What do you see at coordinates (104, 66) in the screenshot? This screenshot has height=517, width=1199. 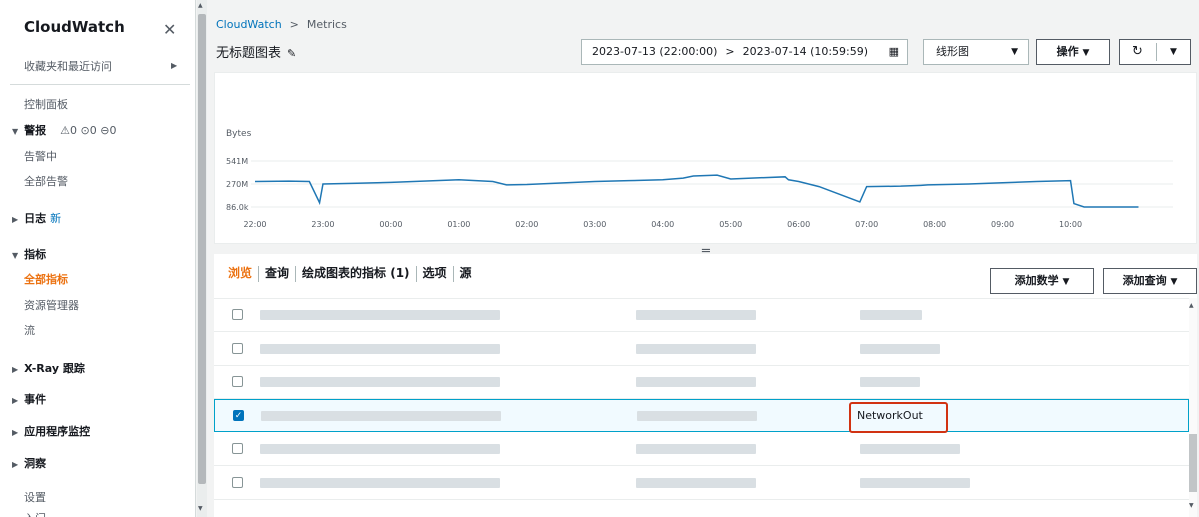 I see `favorites-menu: 收藏夹和最近访问 ▶` at bounding box center [104, 66].